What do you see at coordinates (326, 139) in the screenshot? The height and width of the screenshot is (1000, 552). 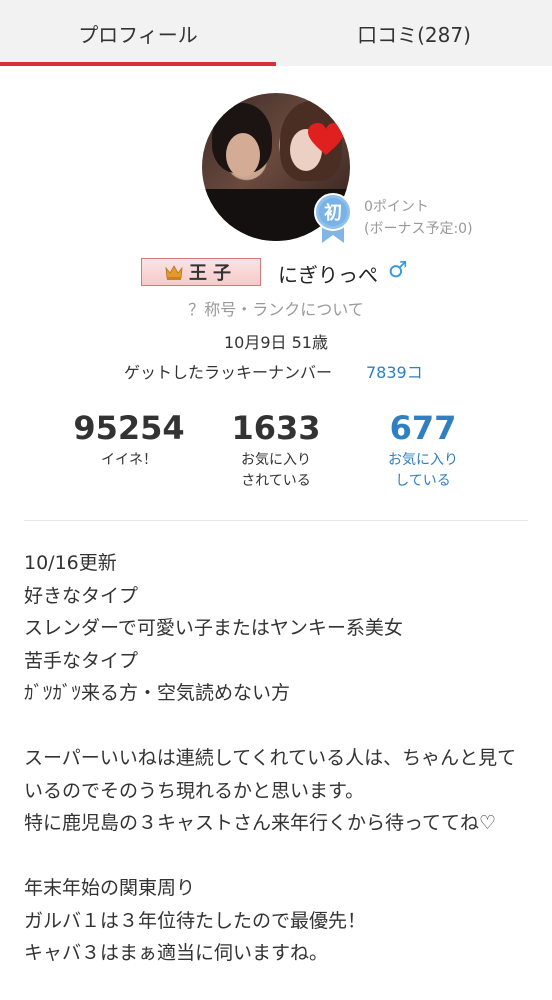 I see `heart-sticker-icon` at bounding box center [326, 139].